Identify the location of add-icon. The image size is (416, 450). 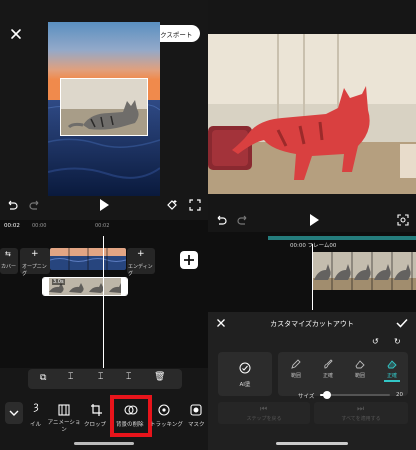
(189, 260).